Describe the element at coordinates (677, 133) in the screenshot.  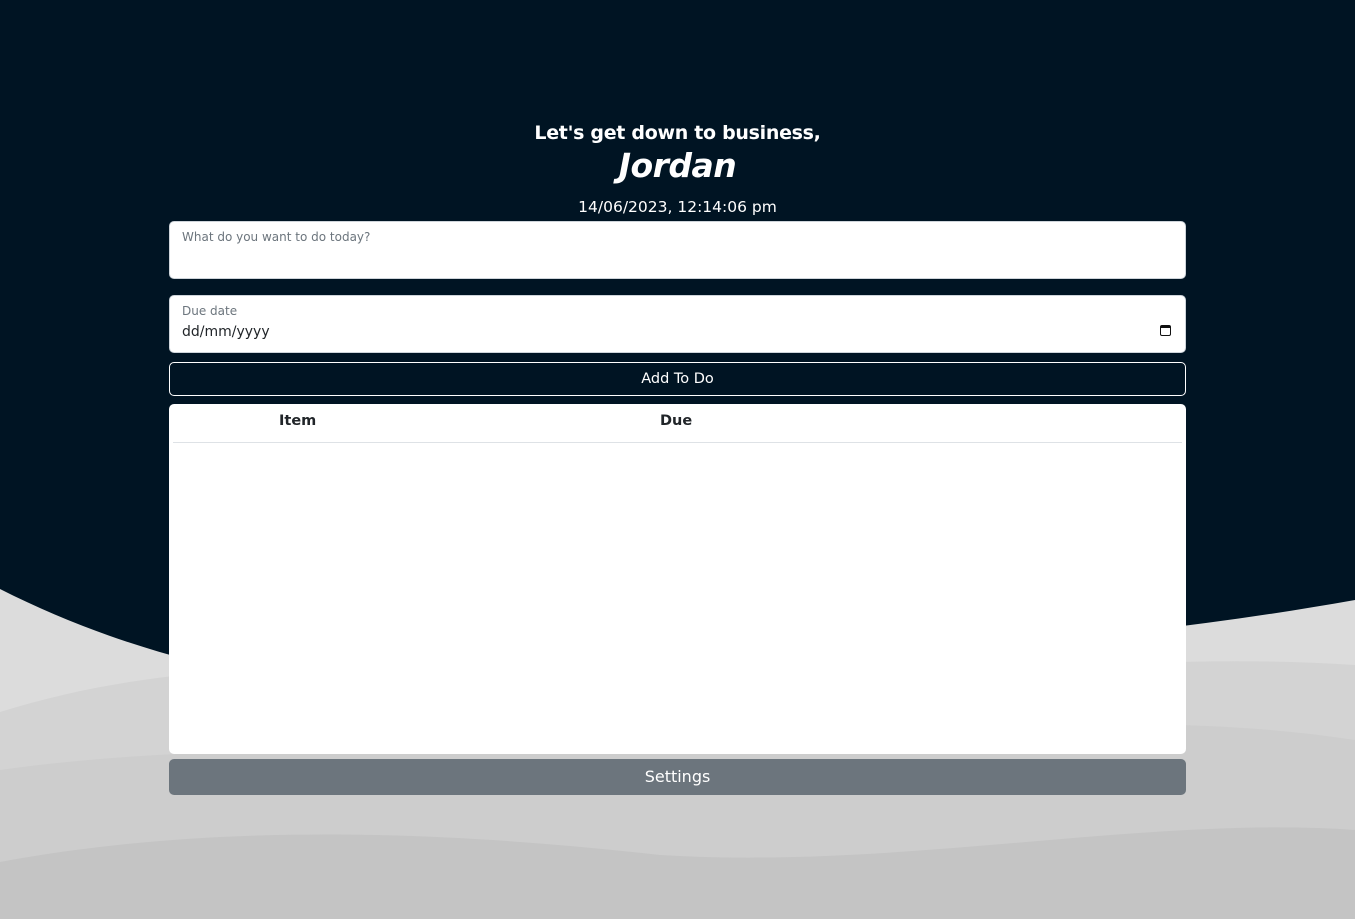
I see `greeting-text: Let's get down to business,` at that location.